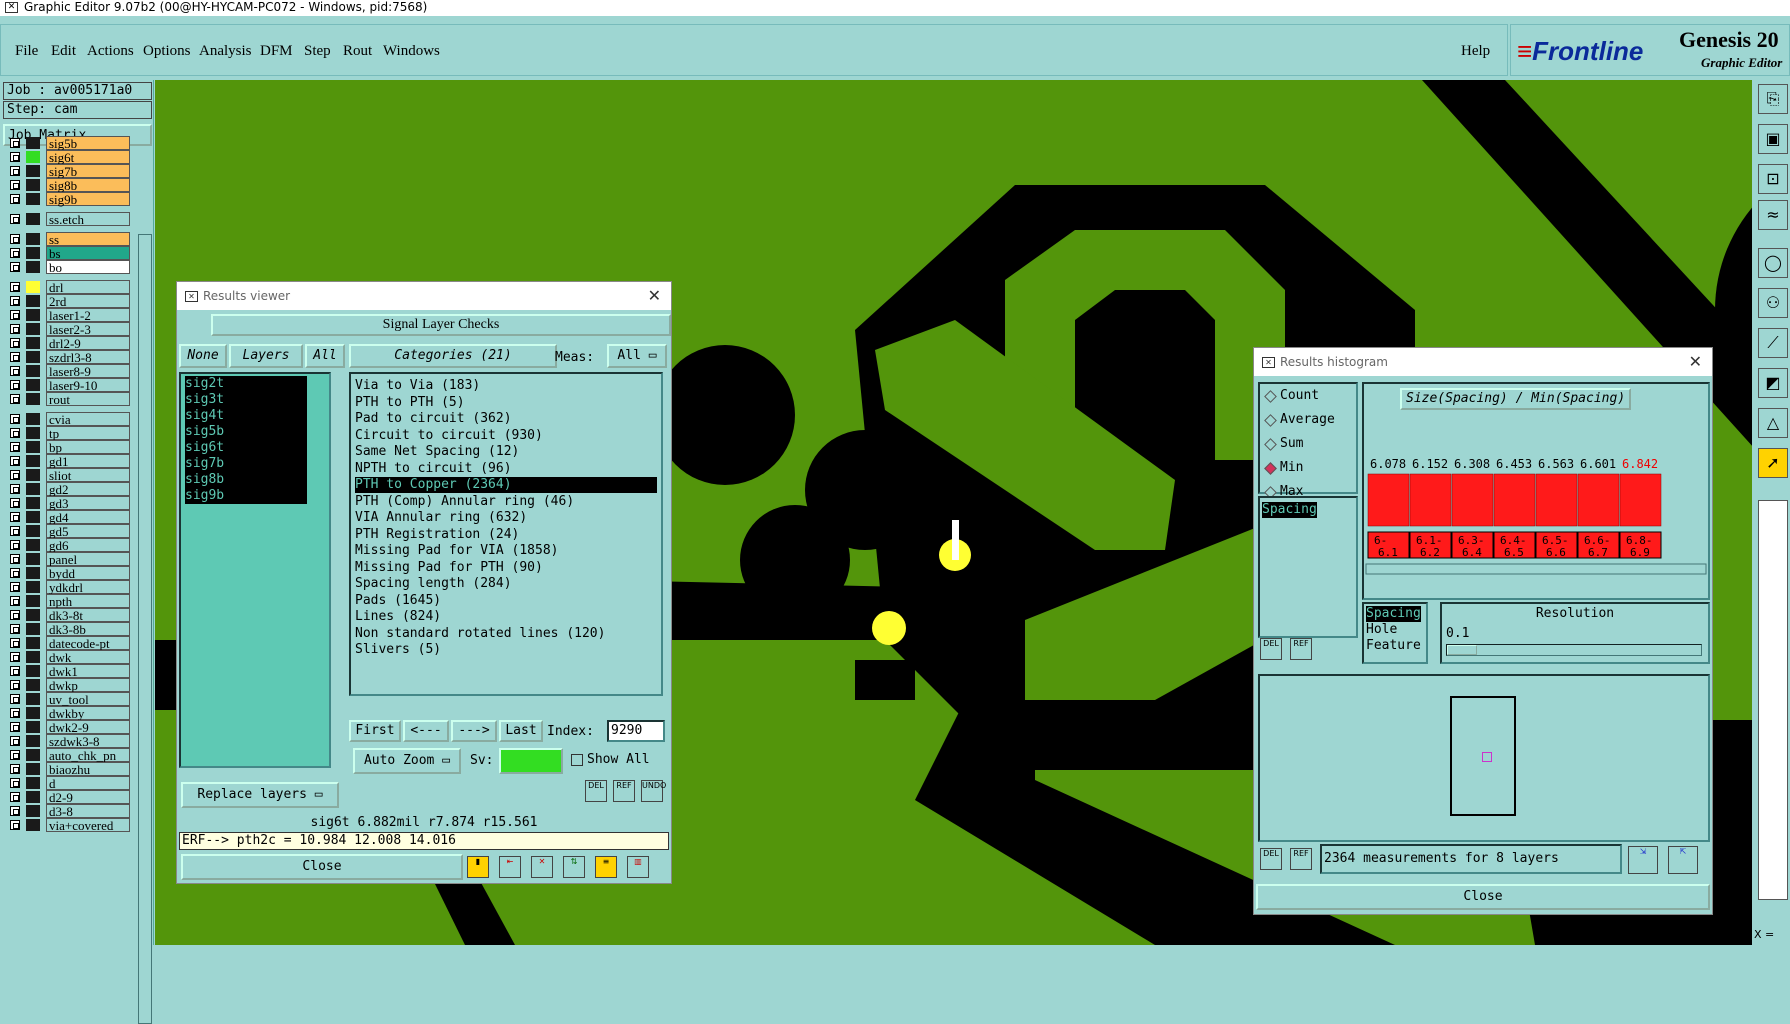 The width and height of the screenshot is (1790, 1024). Describe the element at coordinates (1393, 646) in the screenshot. I see `type-item: Feature` at that location.